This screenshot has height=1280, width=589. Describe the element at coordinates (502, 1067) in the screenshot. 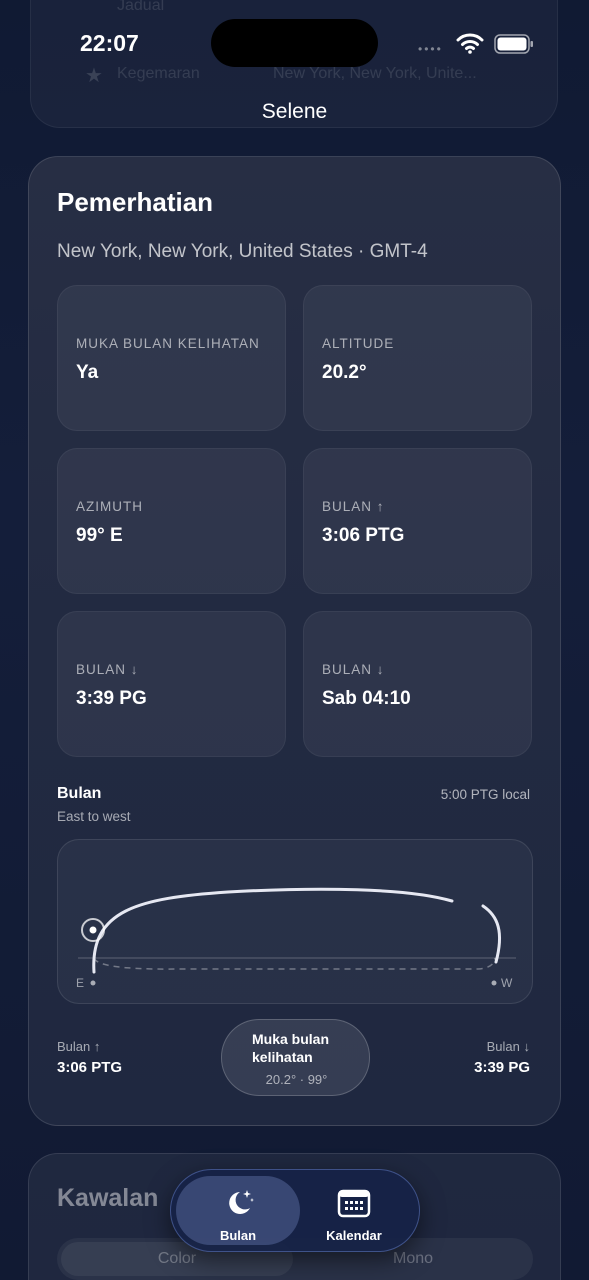

I see `moonset-value: 3:39 PG` at that location.